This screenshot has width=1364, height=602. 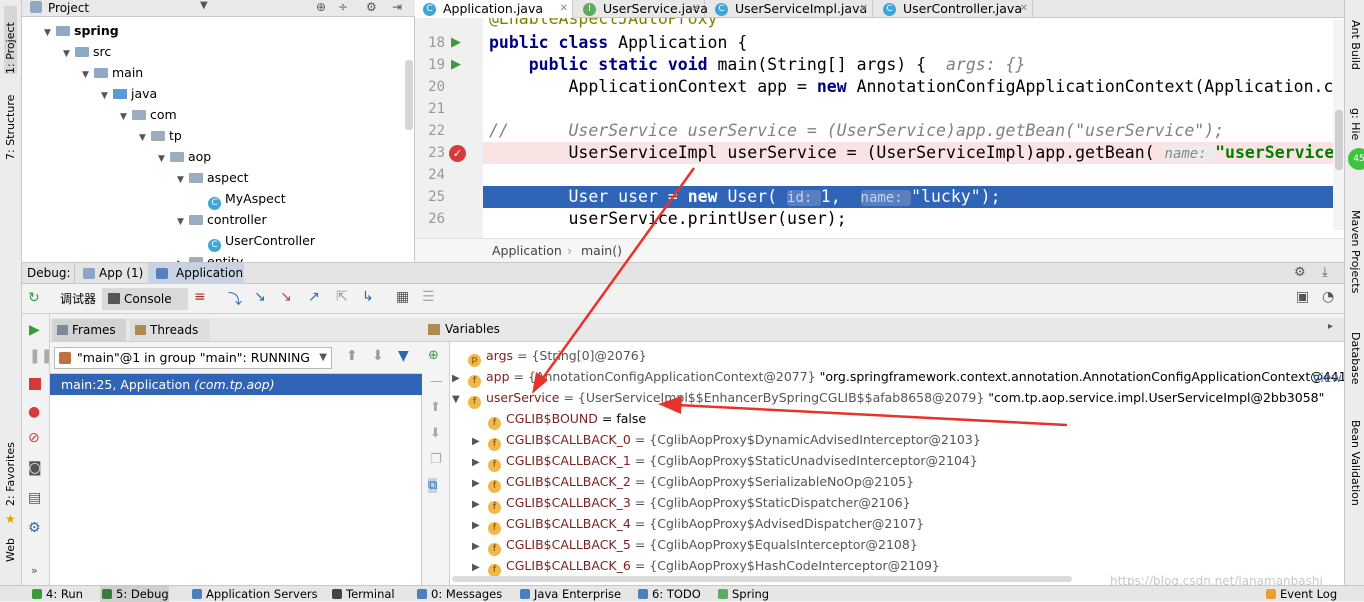 I want to click on restore-layout-icon: ▣, so click(x=1302, y=297).